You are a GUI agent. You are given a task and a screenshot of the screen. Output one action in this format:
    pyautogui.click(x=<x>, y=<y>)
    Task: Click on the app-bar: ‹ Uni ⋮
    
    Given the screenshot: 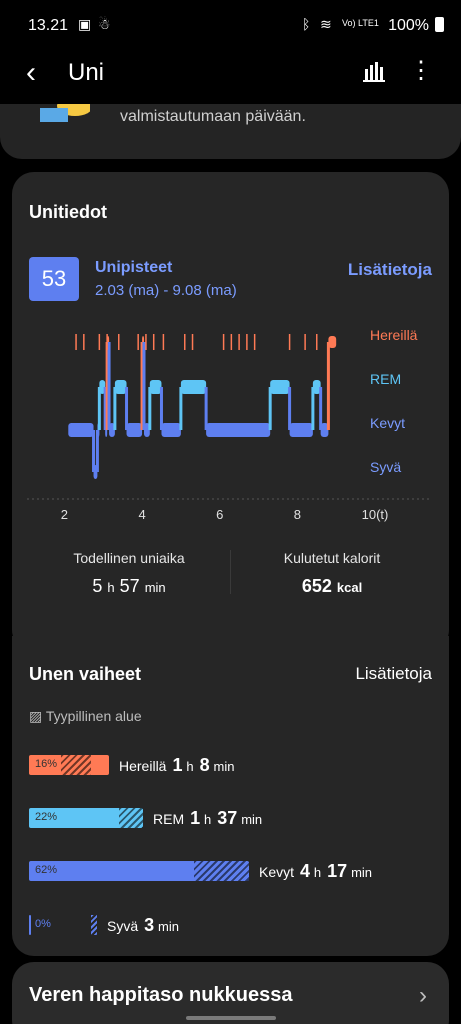 What is the action you would take?
    pyautogui.click(x=230, y=77)
    